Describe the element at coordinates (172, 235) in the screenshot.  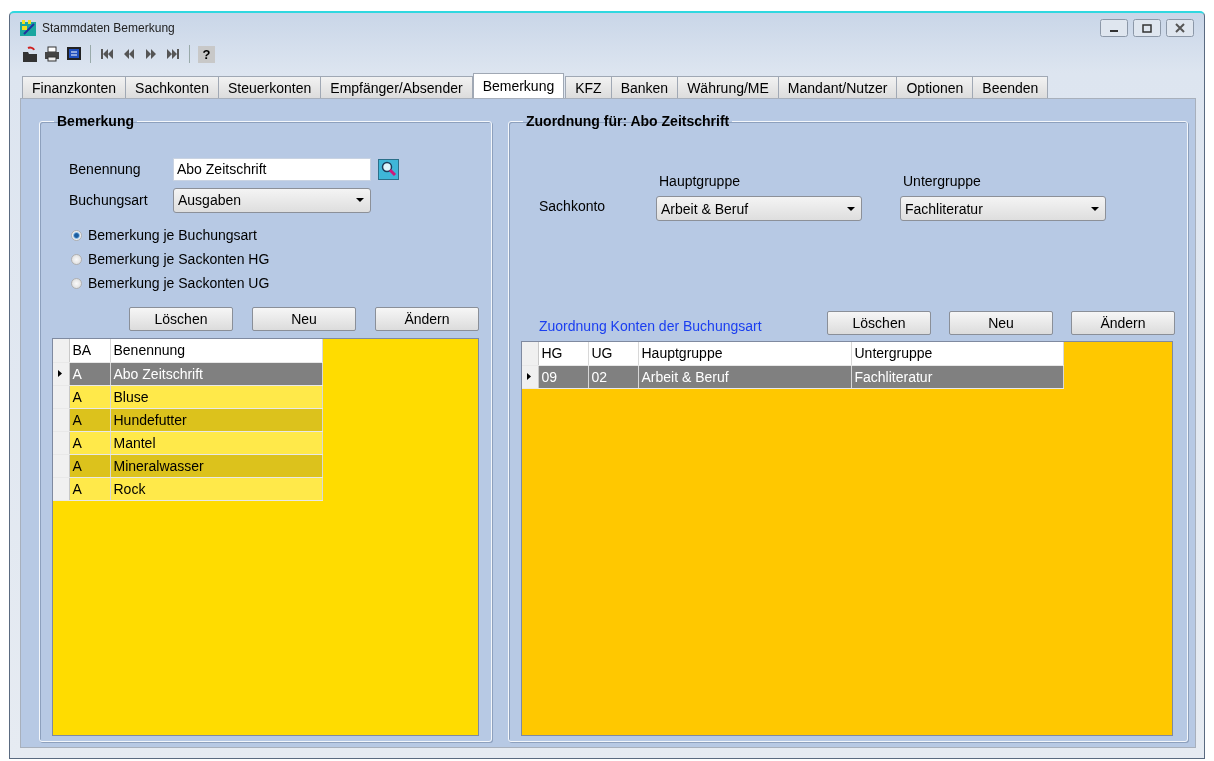
I see `radio-label: Bemerkung je Buchungsart` at that location.